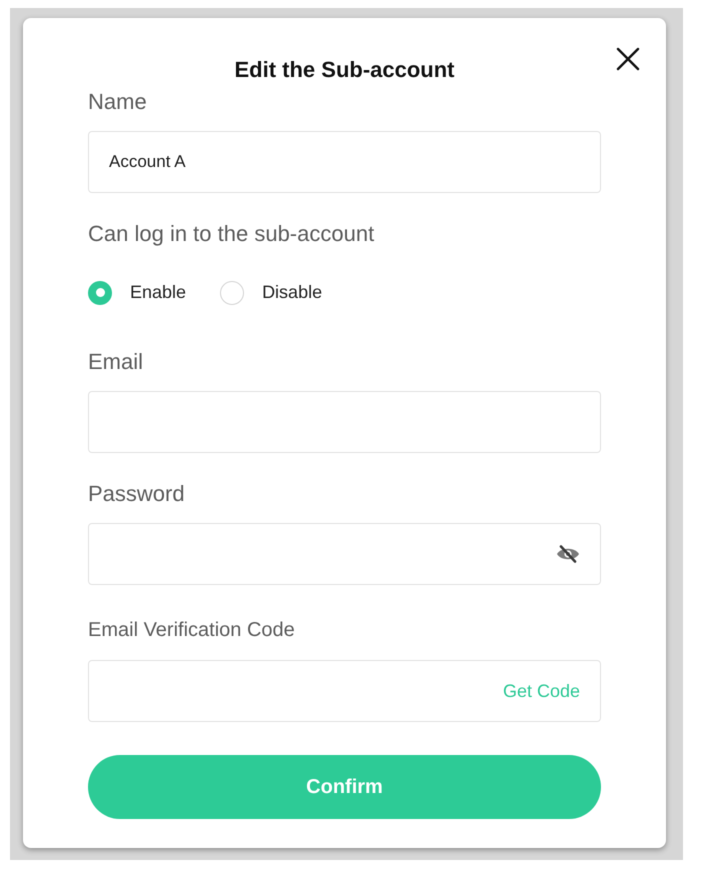  What do you see at coordinates (116, 362) in the screenshot?
I see `field-label: Email` at bounding box center [116, 362].